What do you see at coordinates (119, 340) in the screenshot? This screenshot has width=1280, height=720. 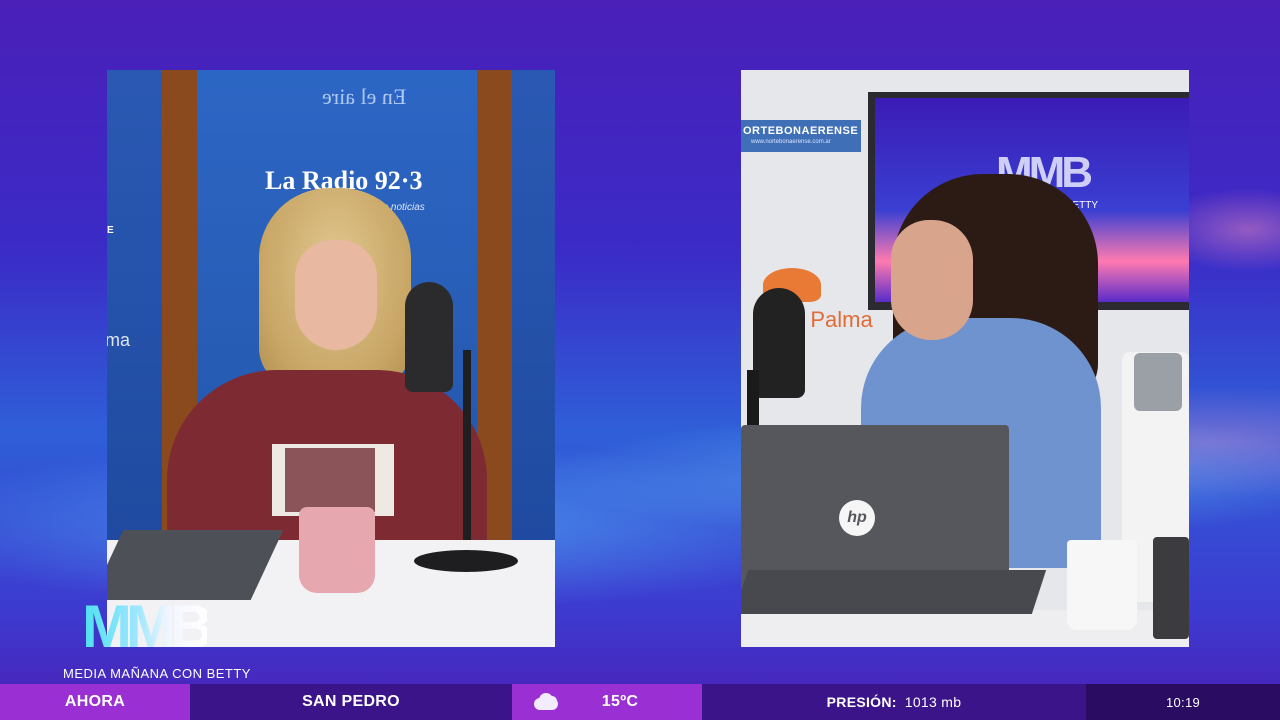 I see `side-label: ma` at bounding box center [119, 340].